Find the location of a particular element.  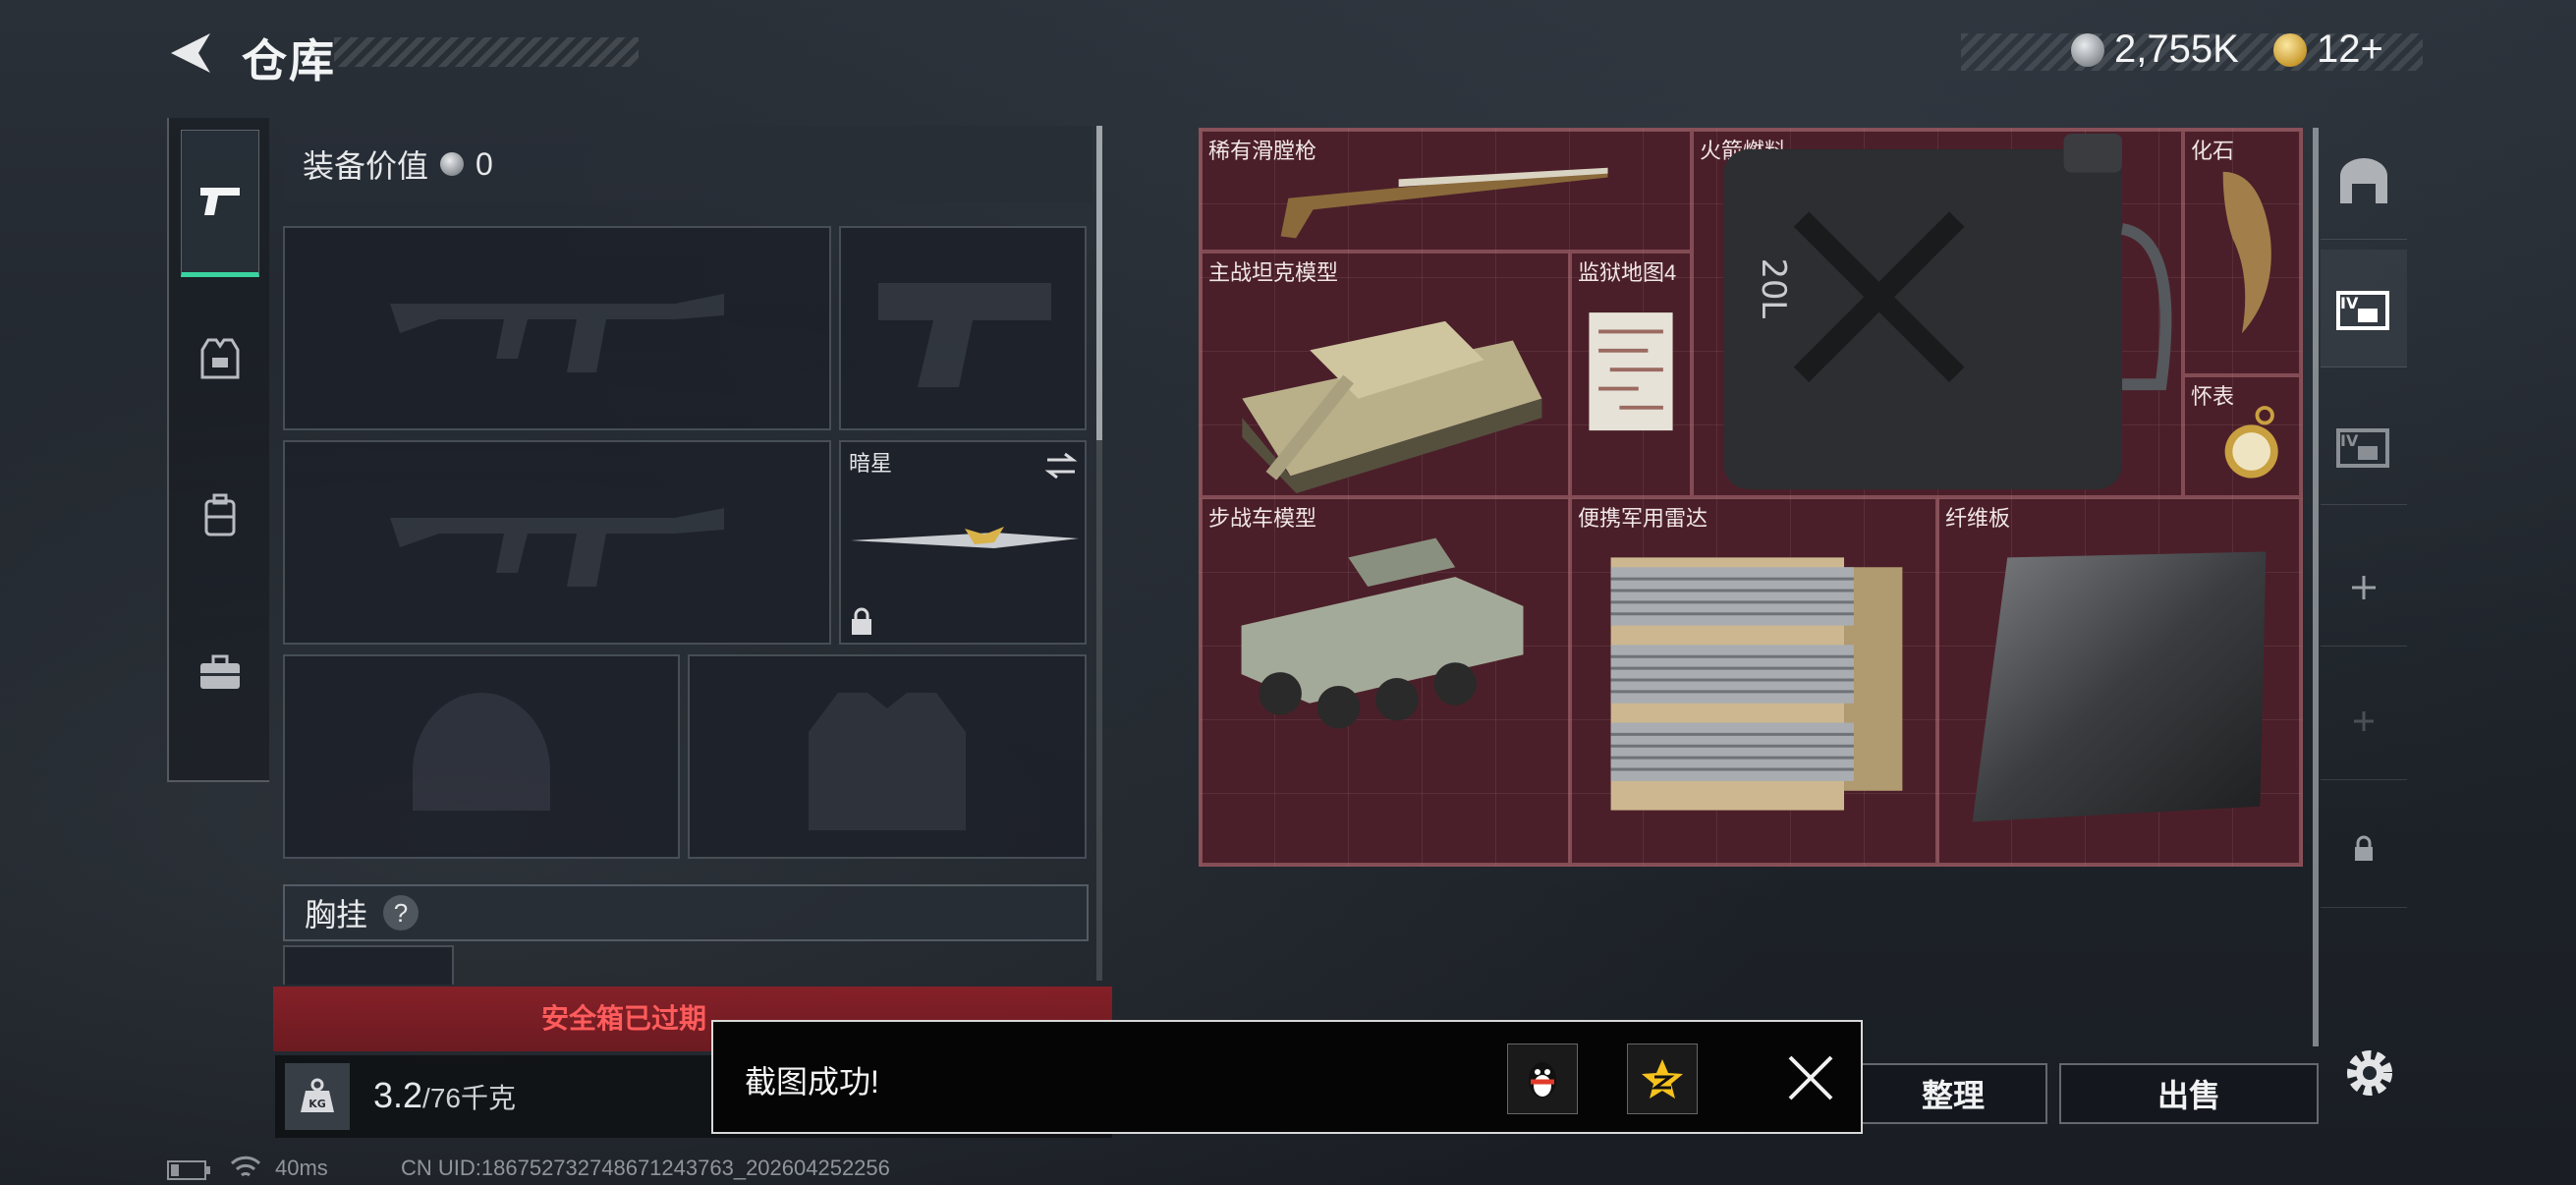

equipment-value-label: 装备价值 is located at coordinates (366, 166).